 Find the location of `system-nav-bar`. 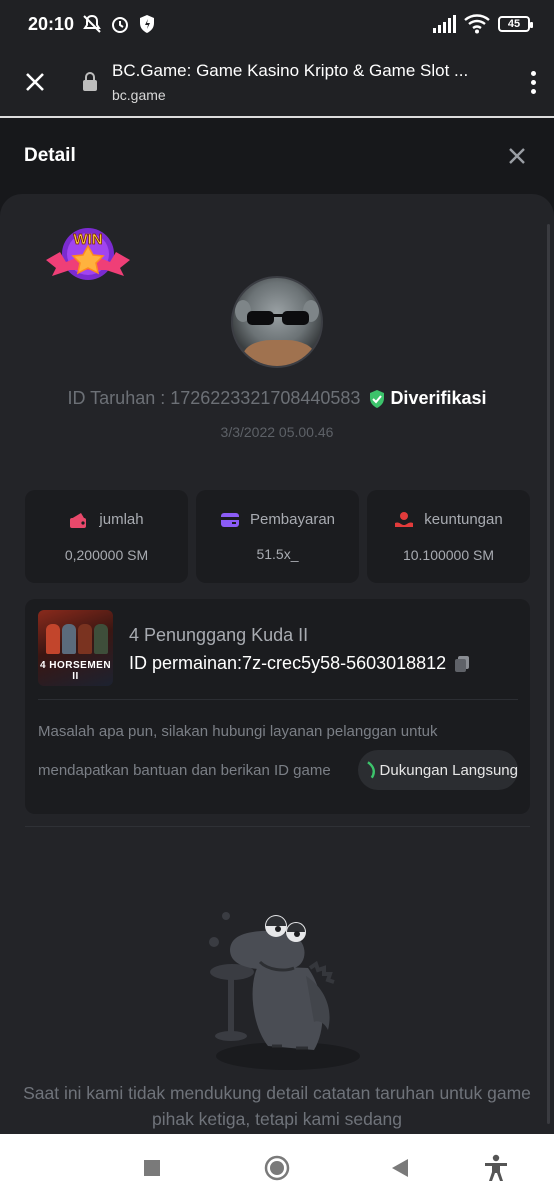

system-nav-bar is located at coordinates (277, 1167).